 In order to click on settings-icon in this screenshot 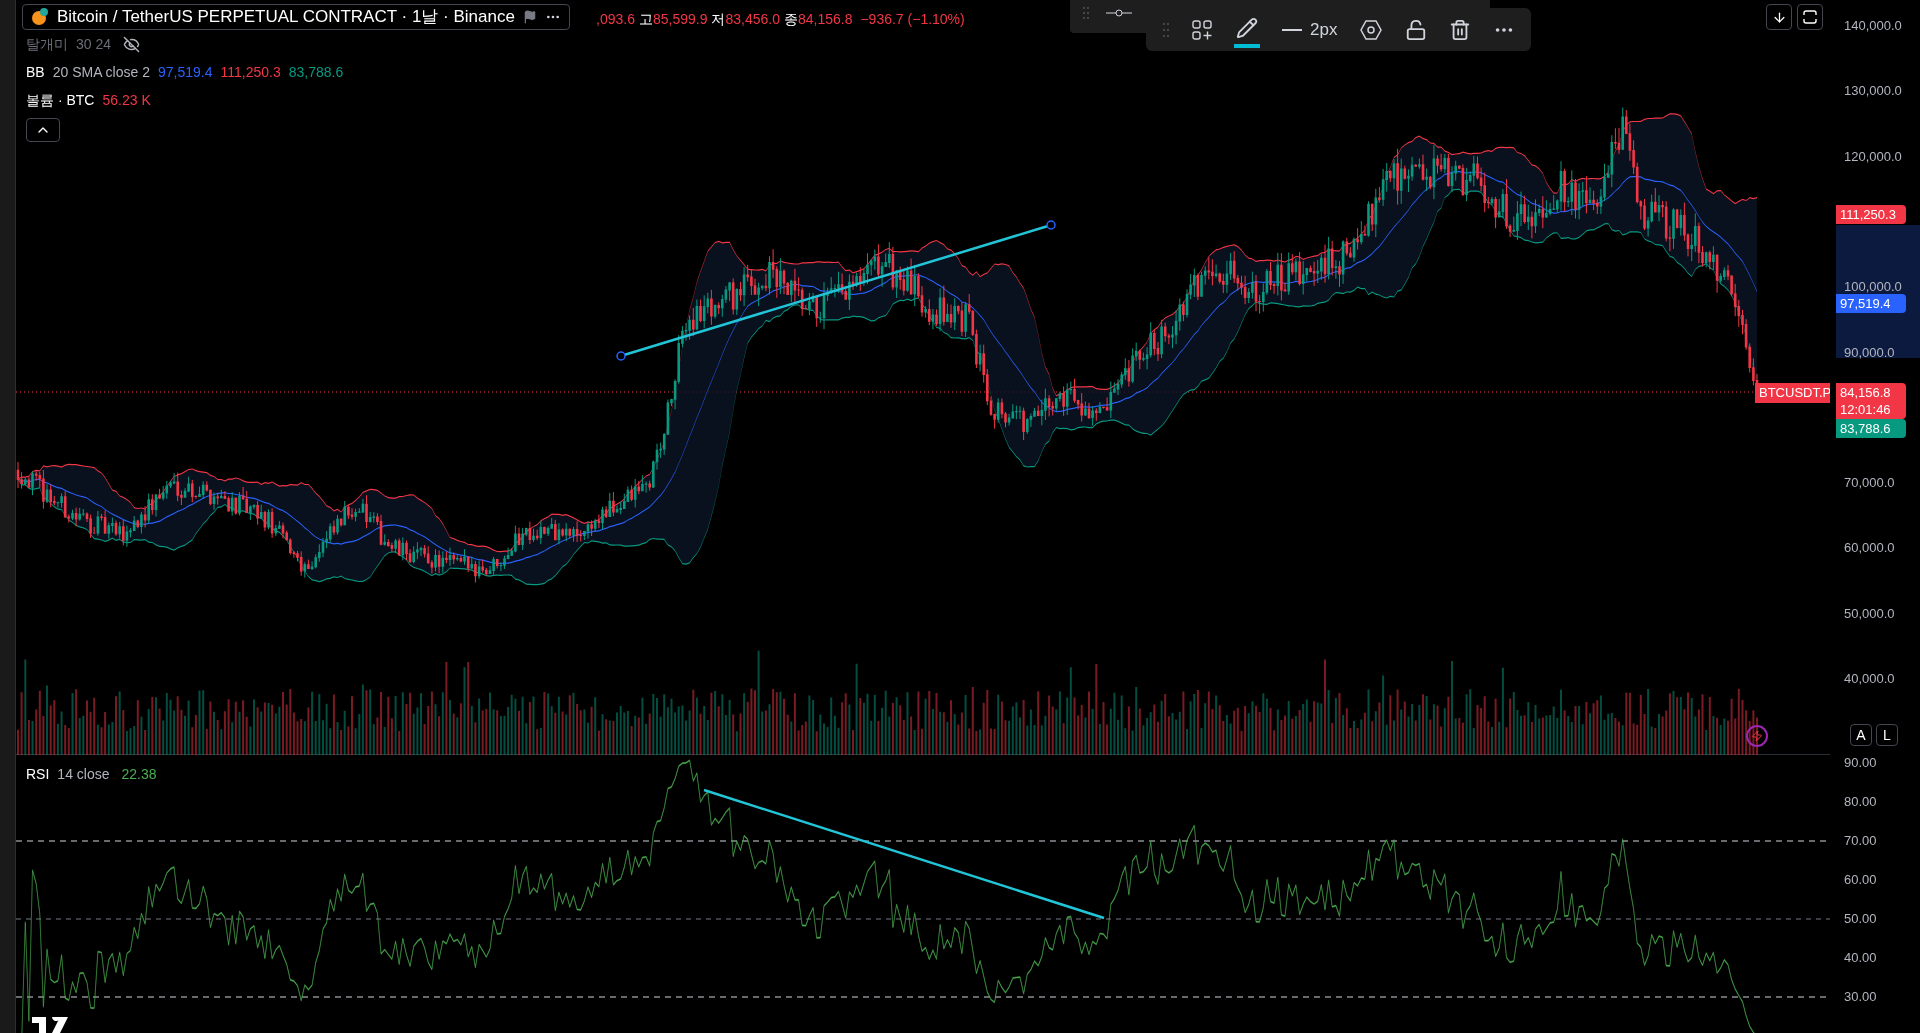, I will do `click(1371, 29)`.